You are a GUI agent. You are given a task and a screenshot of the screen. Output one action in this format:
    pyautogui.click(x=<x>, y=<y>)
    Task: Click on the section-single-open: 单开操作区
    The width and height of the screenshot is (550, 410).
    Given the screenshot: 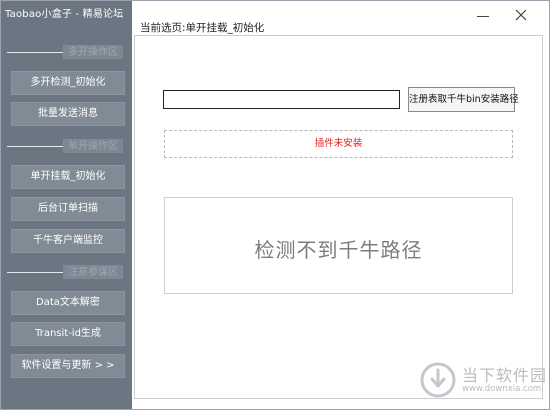 What is the action you would take?
    pyautogui.click(x=67, y=146)
    